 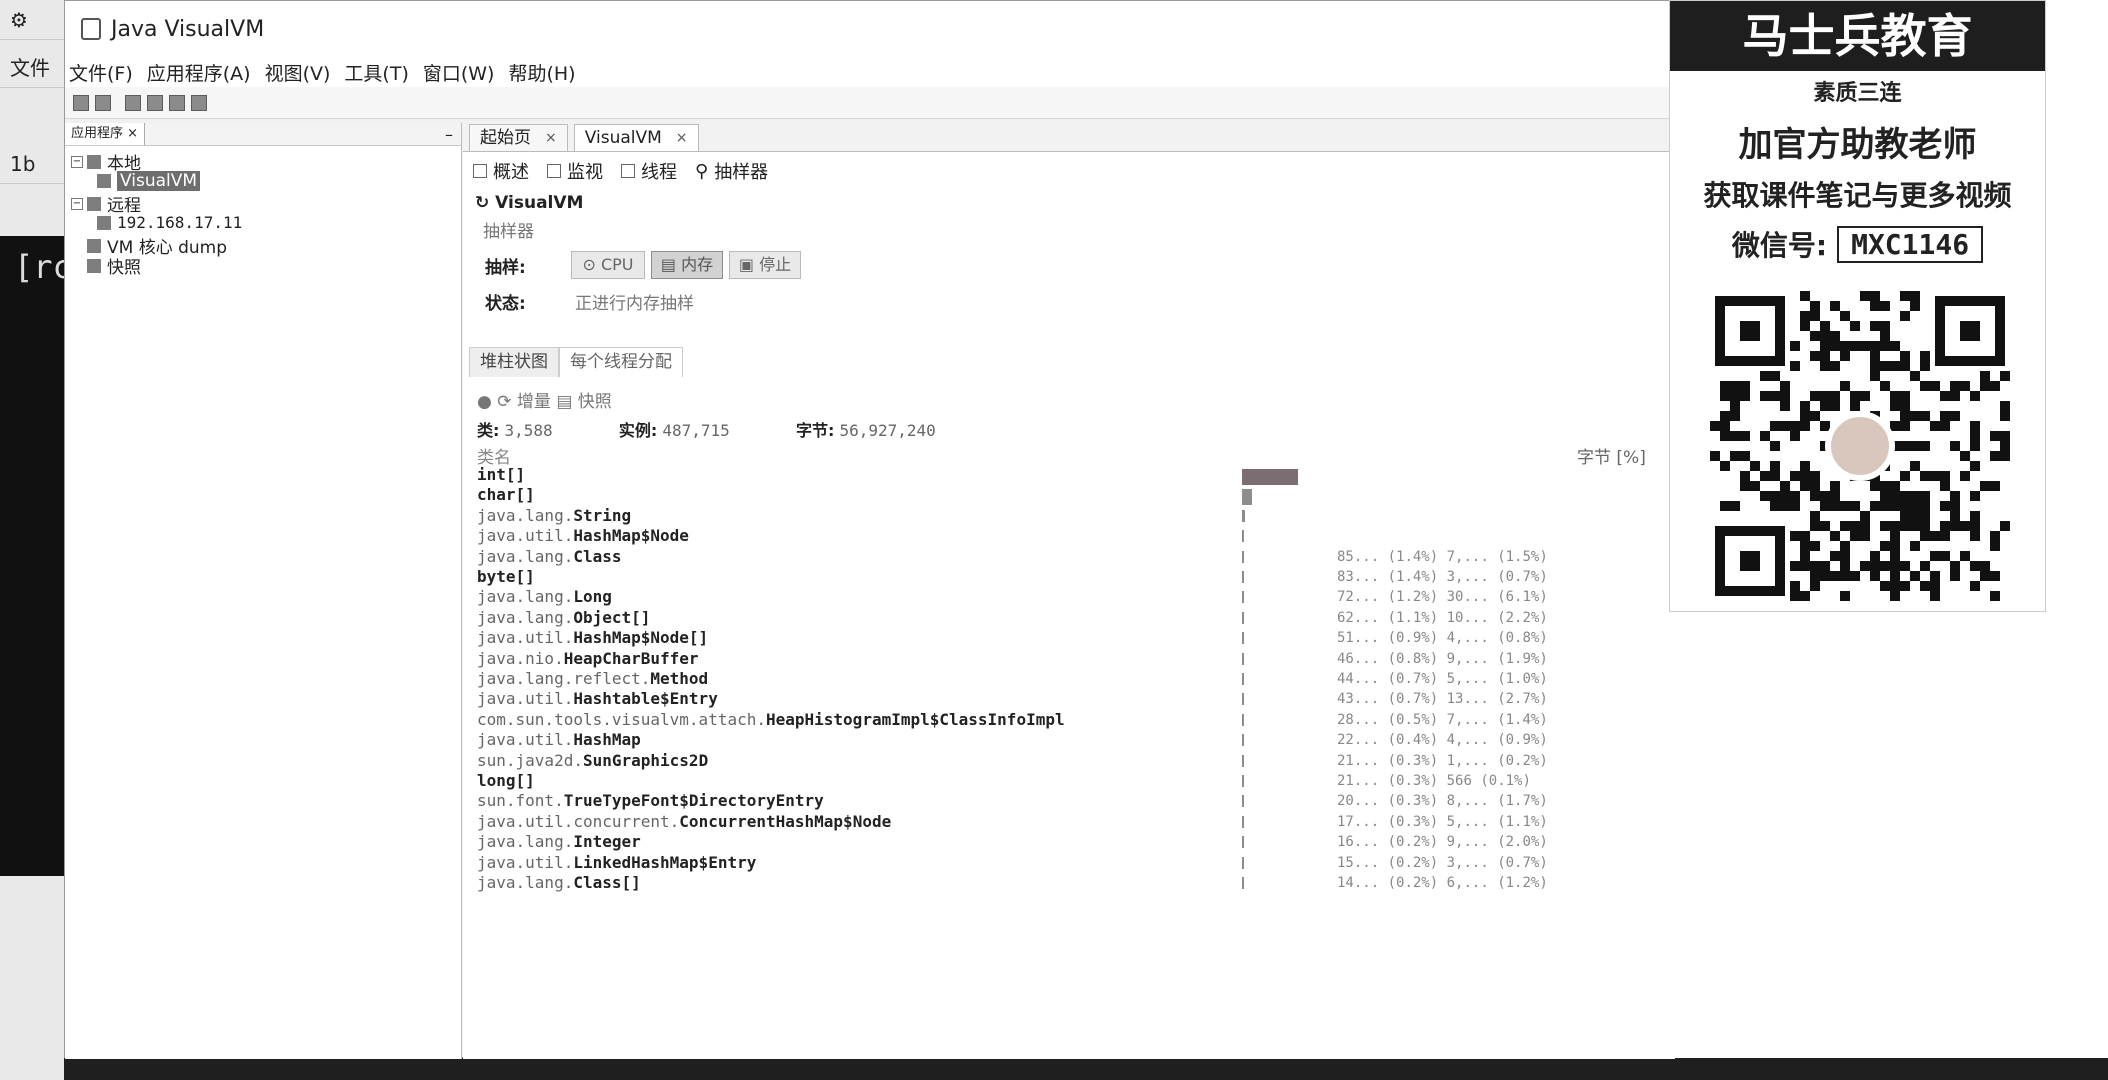 I want to click on table-row: java.lang.Class[], so click(x=559, y=883).